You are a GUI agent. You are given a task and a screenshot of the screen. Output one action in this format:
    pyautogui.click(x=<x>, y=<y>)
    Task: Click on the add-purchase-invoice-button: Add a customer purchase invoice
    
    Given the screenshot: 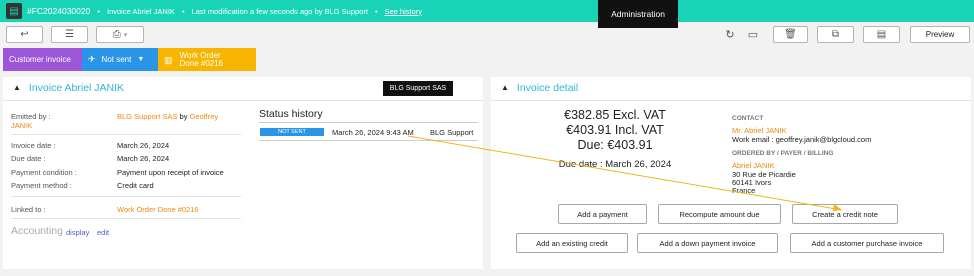 What is the action you would take?
    pyautogui.click(x=867, y=243)
    